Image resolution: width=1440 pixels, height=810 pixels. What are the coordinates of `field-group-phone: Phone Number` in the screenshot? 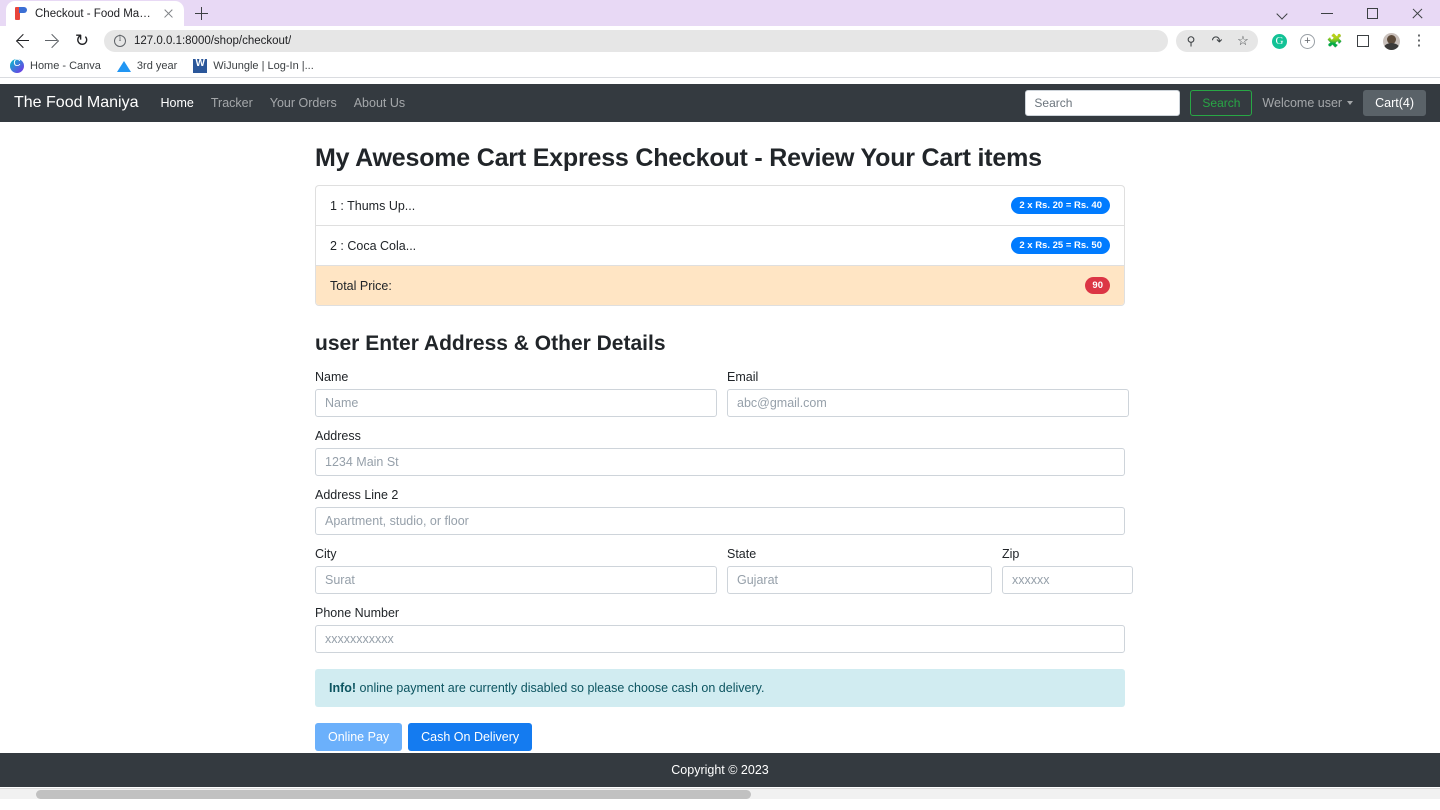 It's located at (720, 629).